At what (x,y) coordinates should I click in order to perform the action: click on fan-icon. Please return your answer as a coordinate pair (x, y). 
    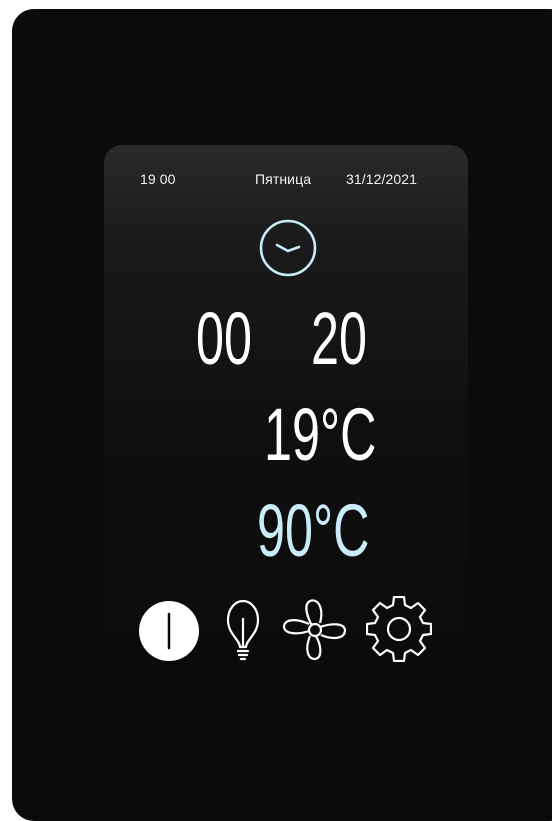
    Looking at the image, I should click on (315, 629).